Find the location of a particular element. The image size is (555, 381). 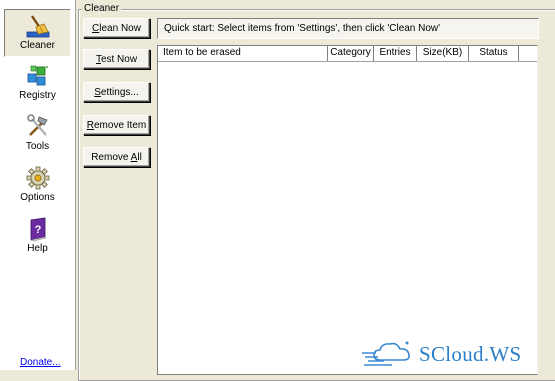

nav-item-tools: Tools is located at coordinates (37, 135).